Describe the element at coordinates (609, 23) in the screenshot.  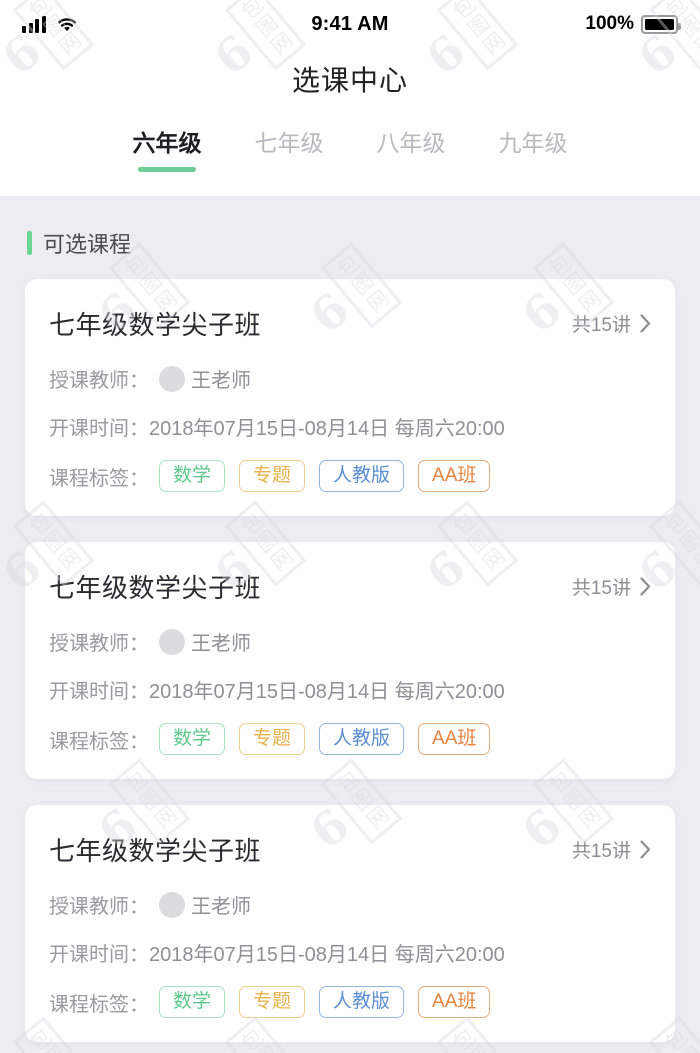
I see `battery-percent-label: 100%` at that location.